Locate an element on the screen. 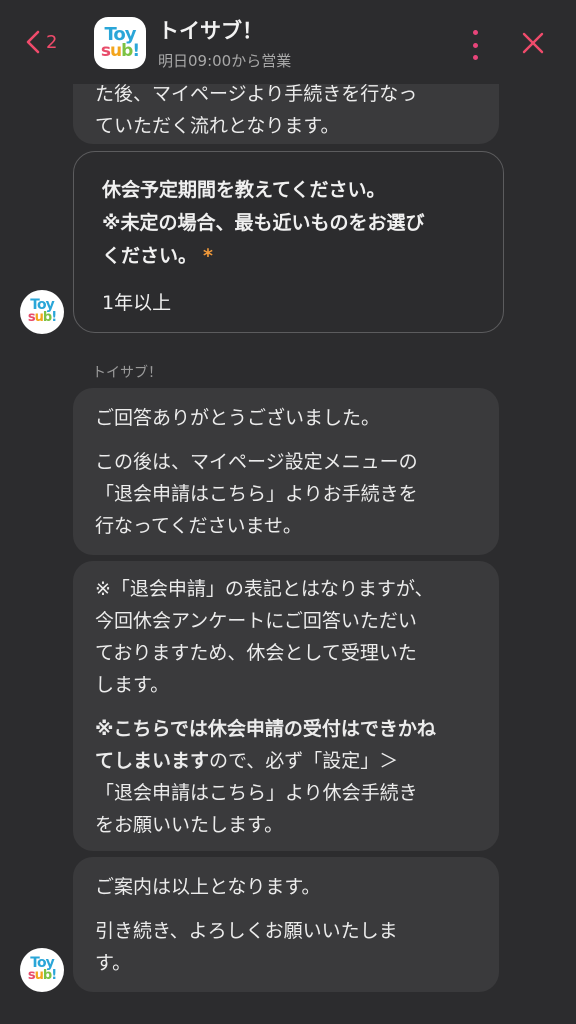 The width and height of the screenshot is (576, 1024). message-line: ※こちらでは休会申請の受付はできかね is located at coordinates (265, 729).